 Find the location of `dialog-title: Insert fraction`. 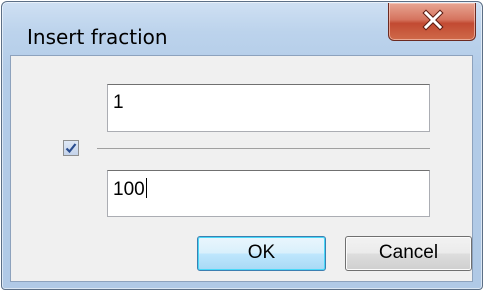

dialog-title: Insert fraction is located at coordinates (97, 37).